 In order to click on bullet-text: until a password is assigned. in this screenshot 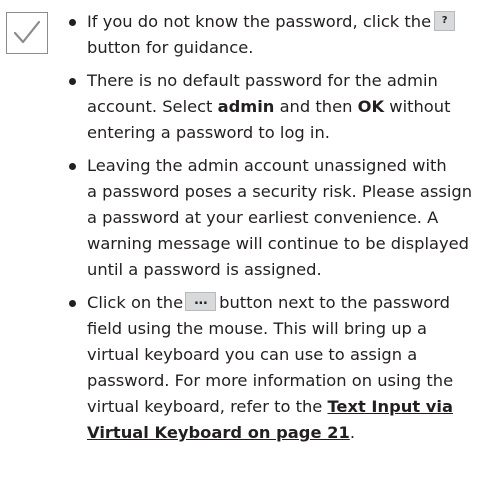, I will do `click(204, 269)`.